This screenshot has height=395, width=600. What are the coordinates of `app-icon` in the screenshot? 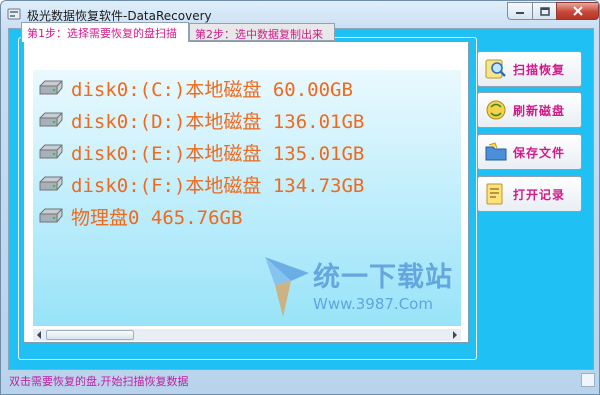 It's located at (14, 14).